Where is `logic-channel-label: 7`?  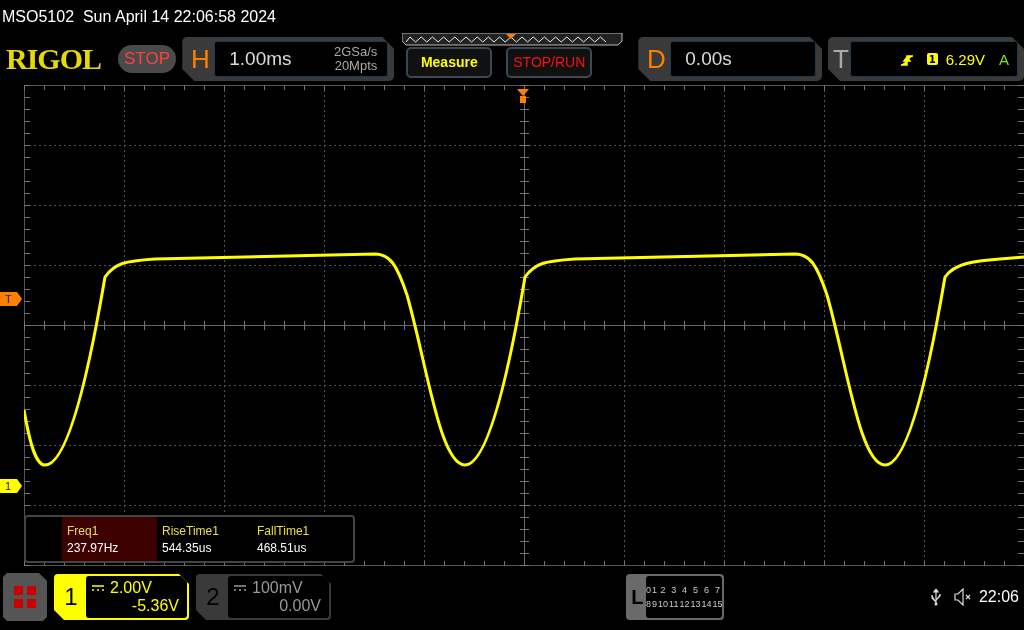
logic-channel-label: 7 is located at coordinates (717, 590).